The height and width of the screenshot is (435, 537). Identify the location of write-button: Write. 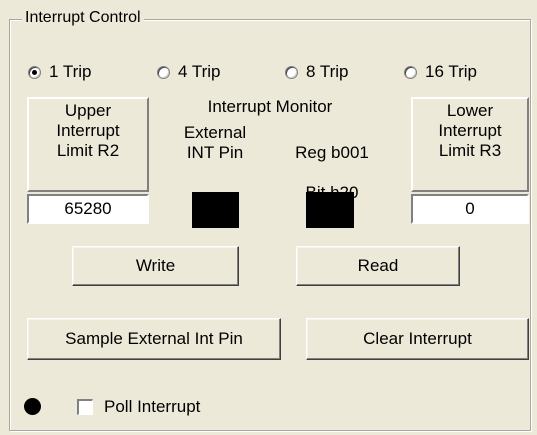
(155, 266).